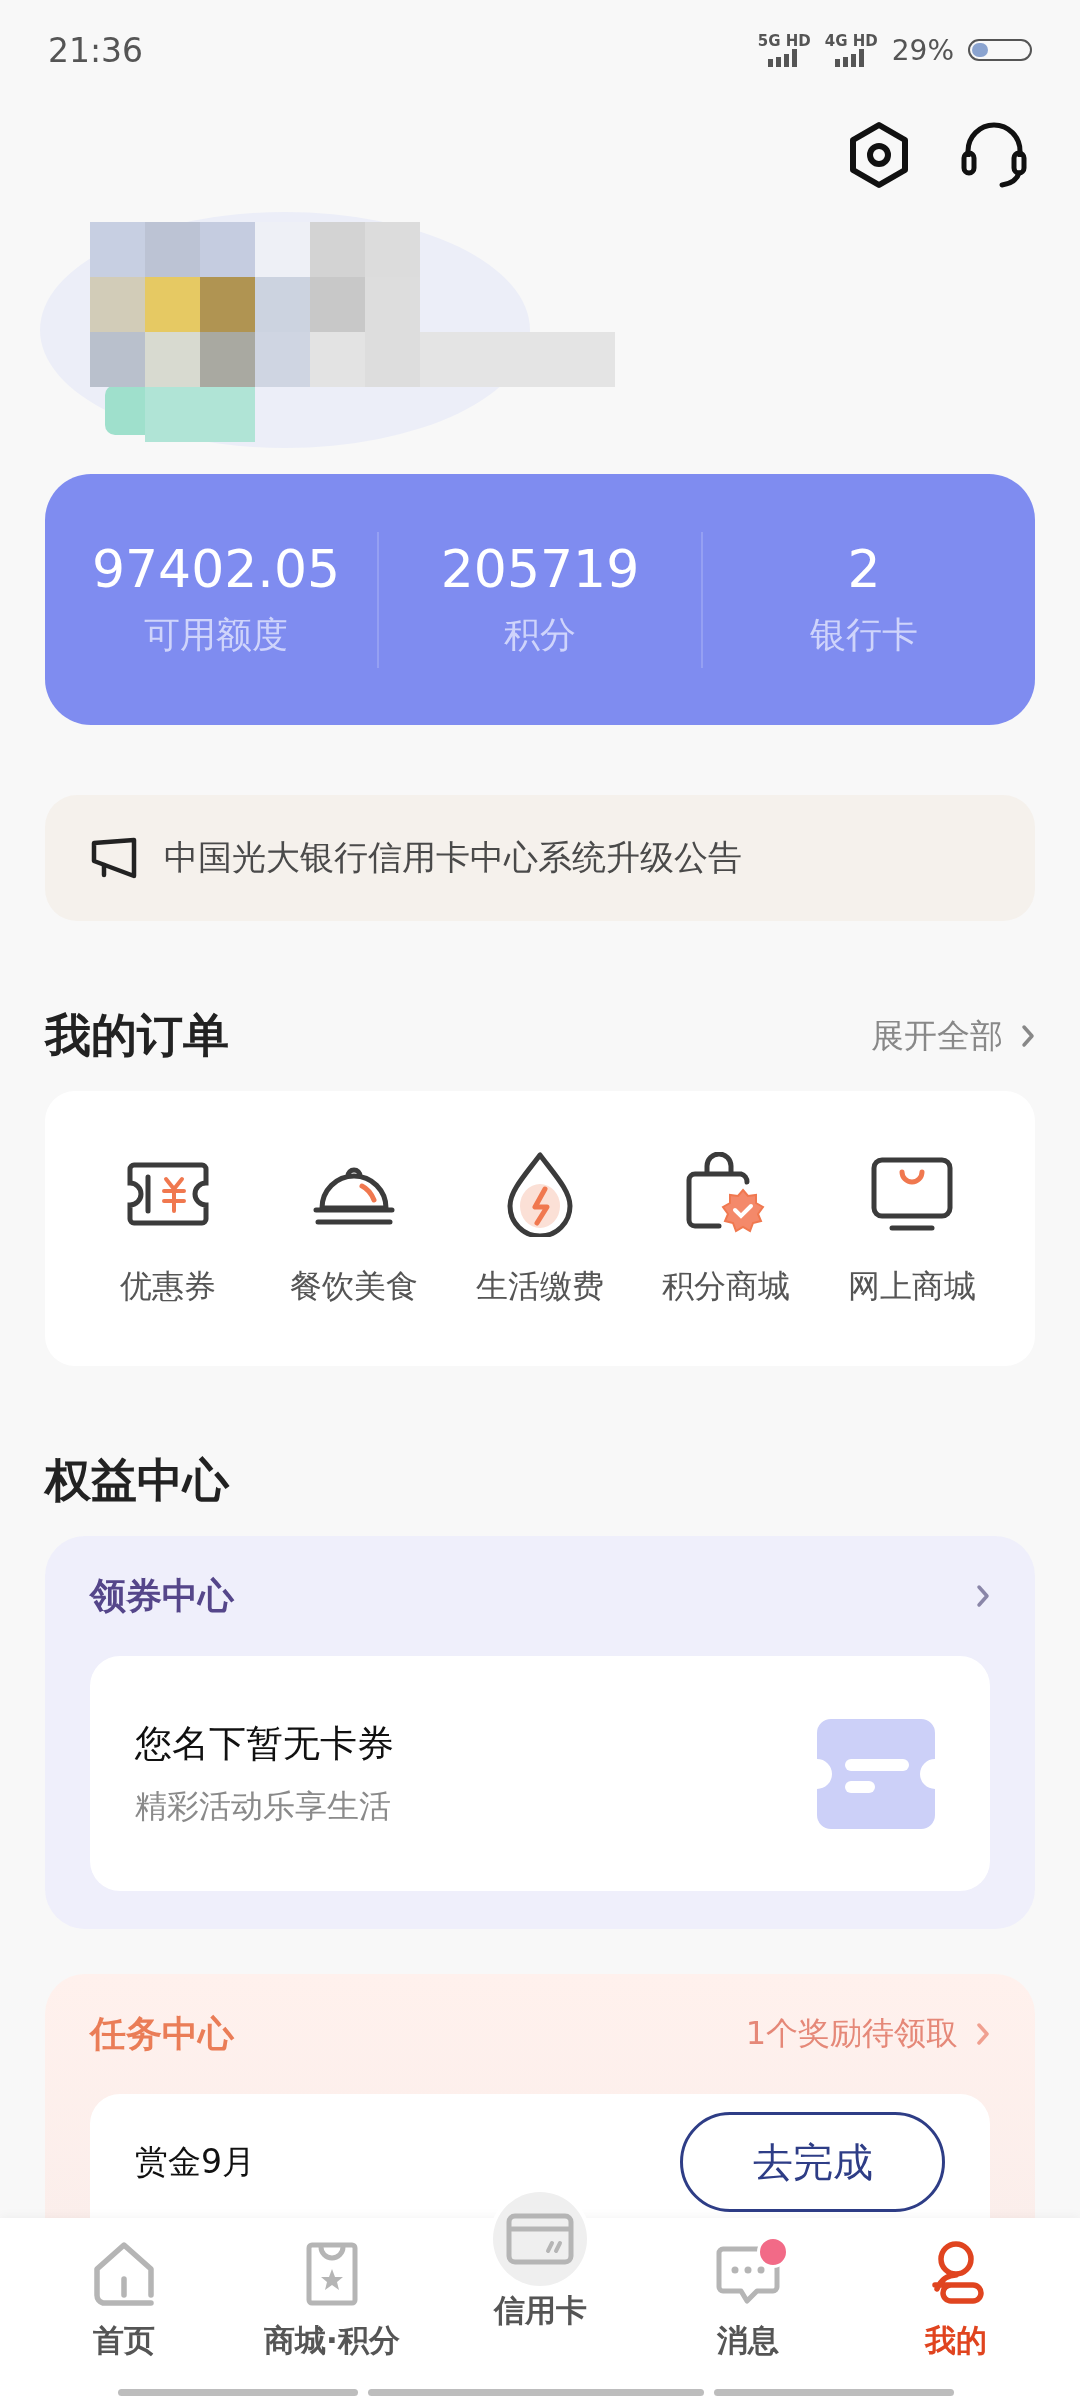  I want to click on section-title: 权益中心, so click(138, 1480).